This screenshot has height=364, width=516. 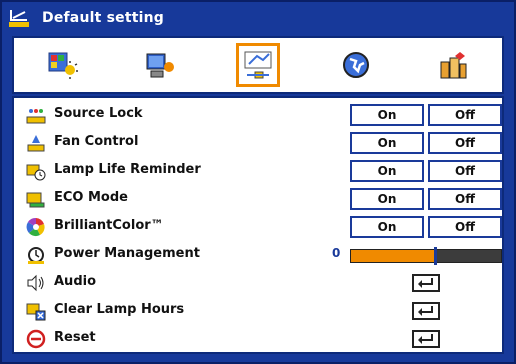 What do you see at coordinates (387, 199) in the screenshot?
I see `eco-mode-on-button: On` at bounding box center [387, 199].